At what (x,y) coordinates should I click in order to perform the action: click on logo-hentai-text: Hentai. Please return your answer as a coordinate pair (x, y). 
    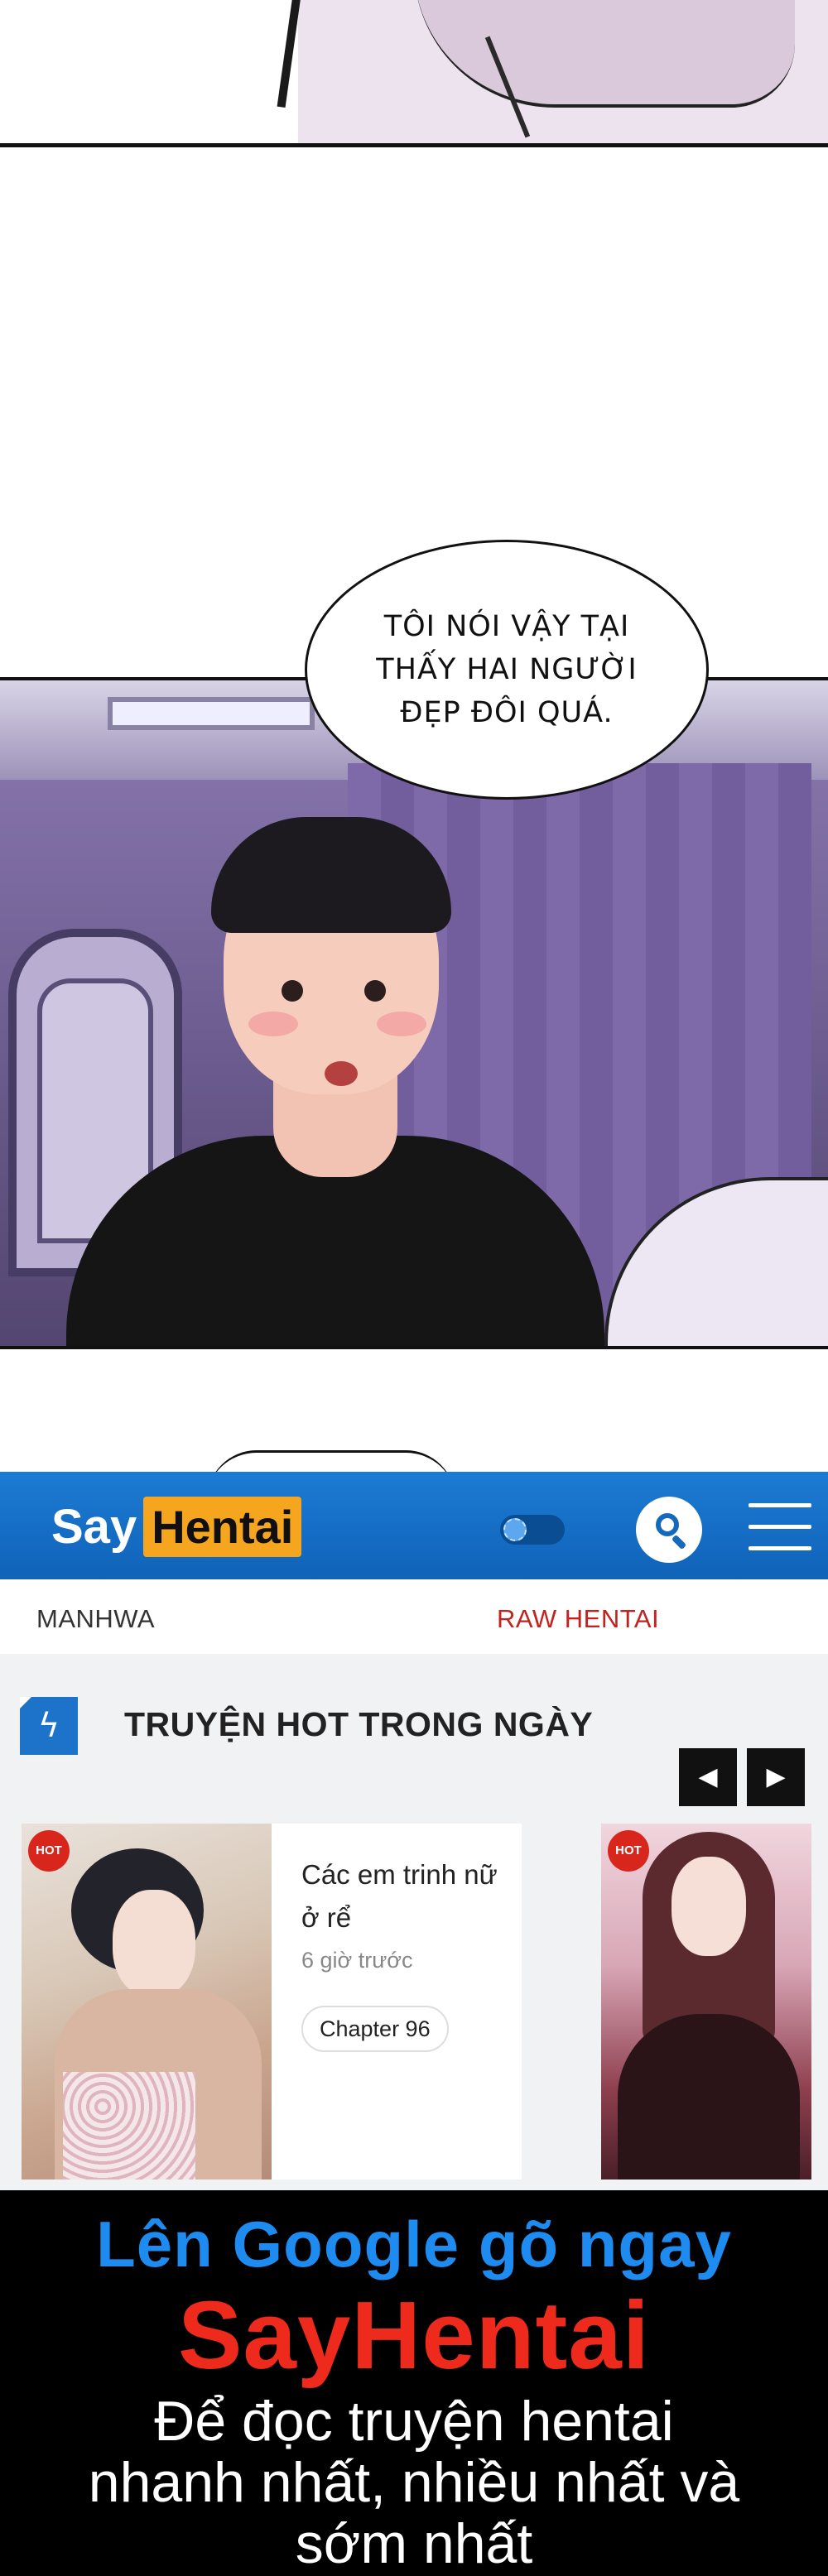
    Looking at the image, I should click on (222, 1527).